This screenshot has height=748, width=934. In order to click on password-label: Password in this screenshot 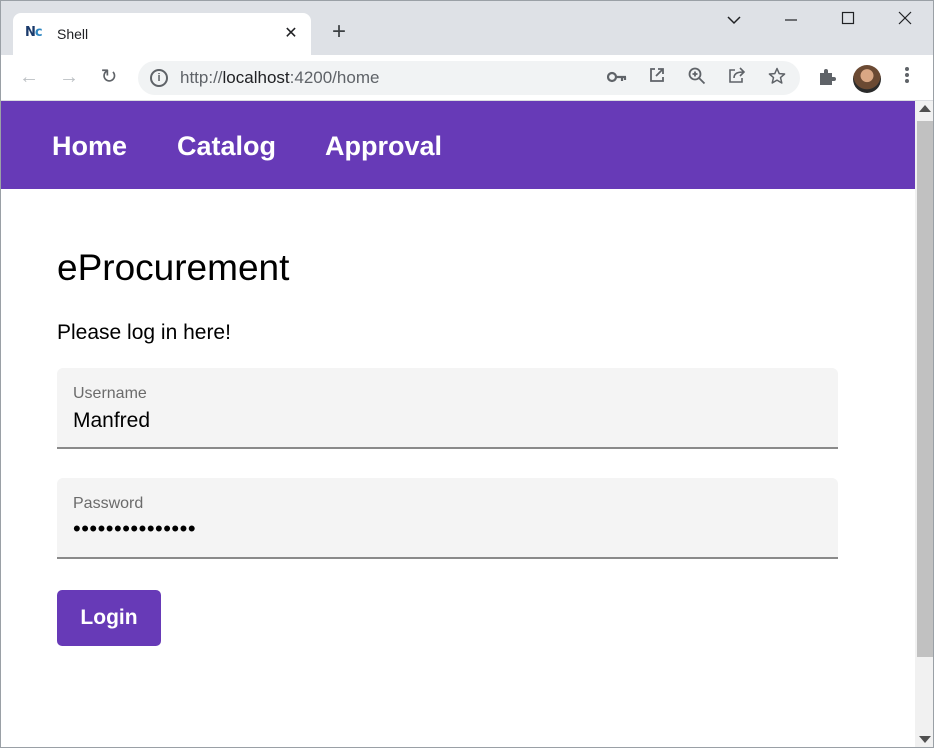, I will do `click(108, 503)`.